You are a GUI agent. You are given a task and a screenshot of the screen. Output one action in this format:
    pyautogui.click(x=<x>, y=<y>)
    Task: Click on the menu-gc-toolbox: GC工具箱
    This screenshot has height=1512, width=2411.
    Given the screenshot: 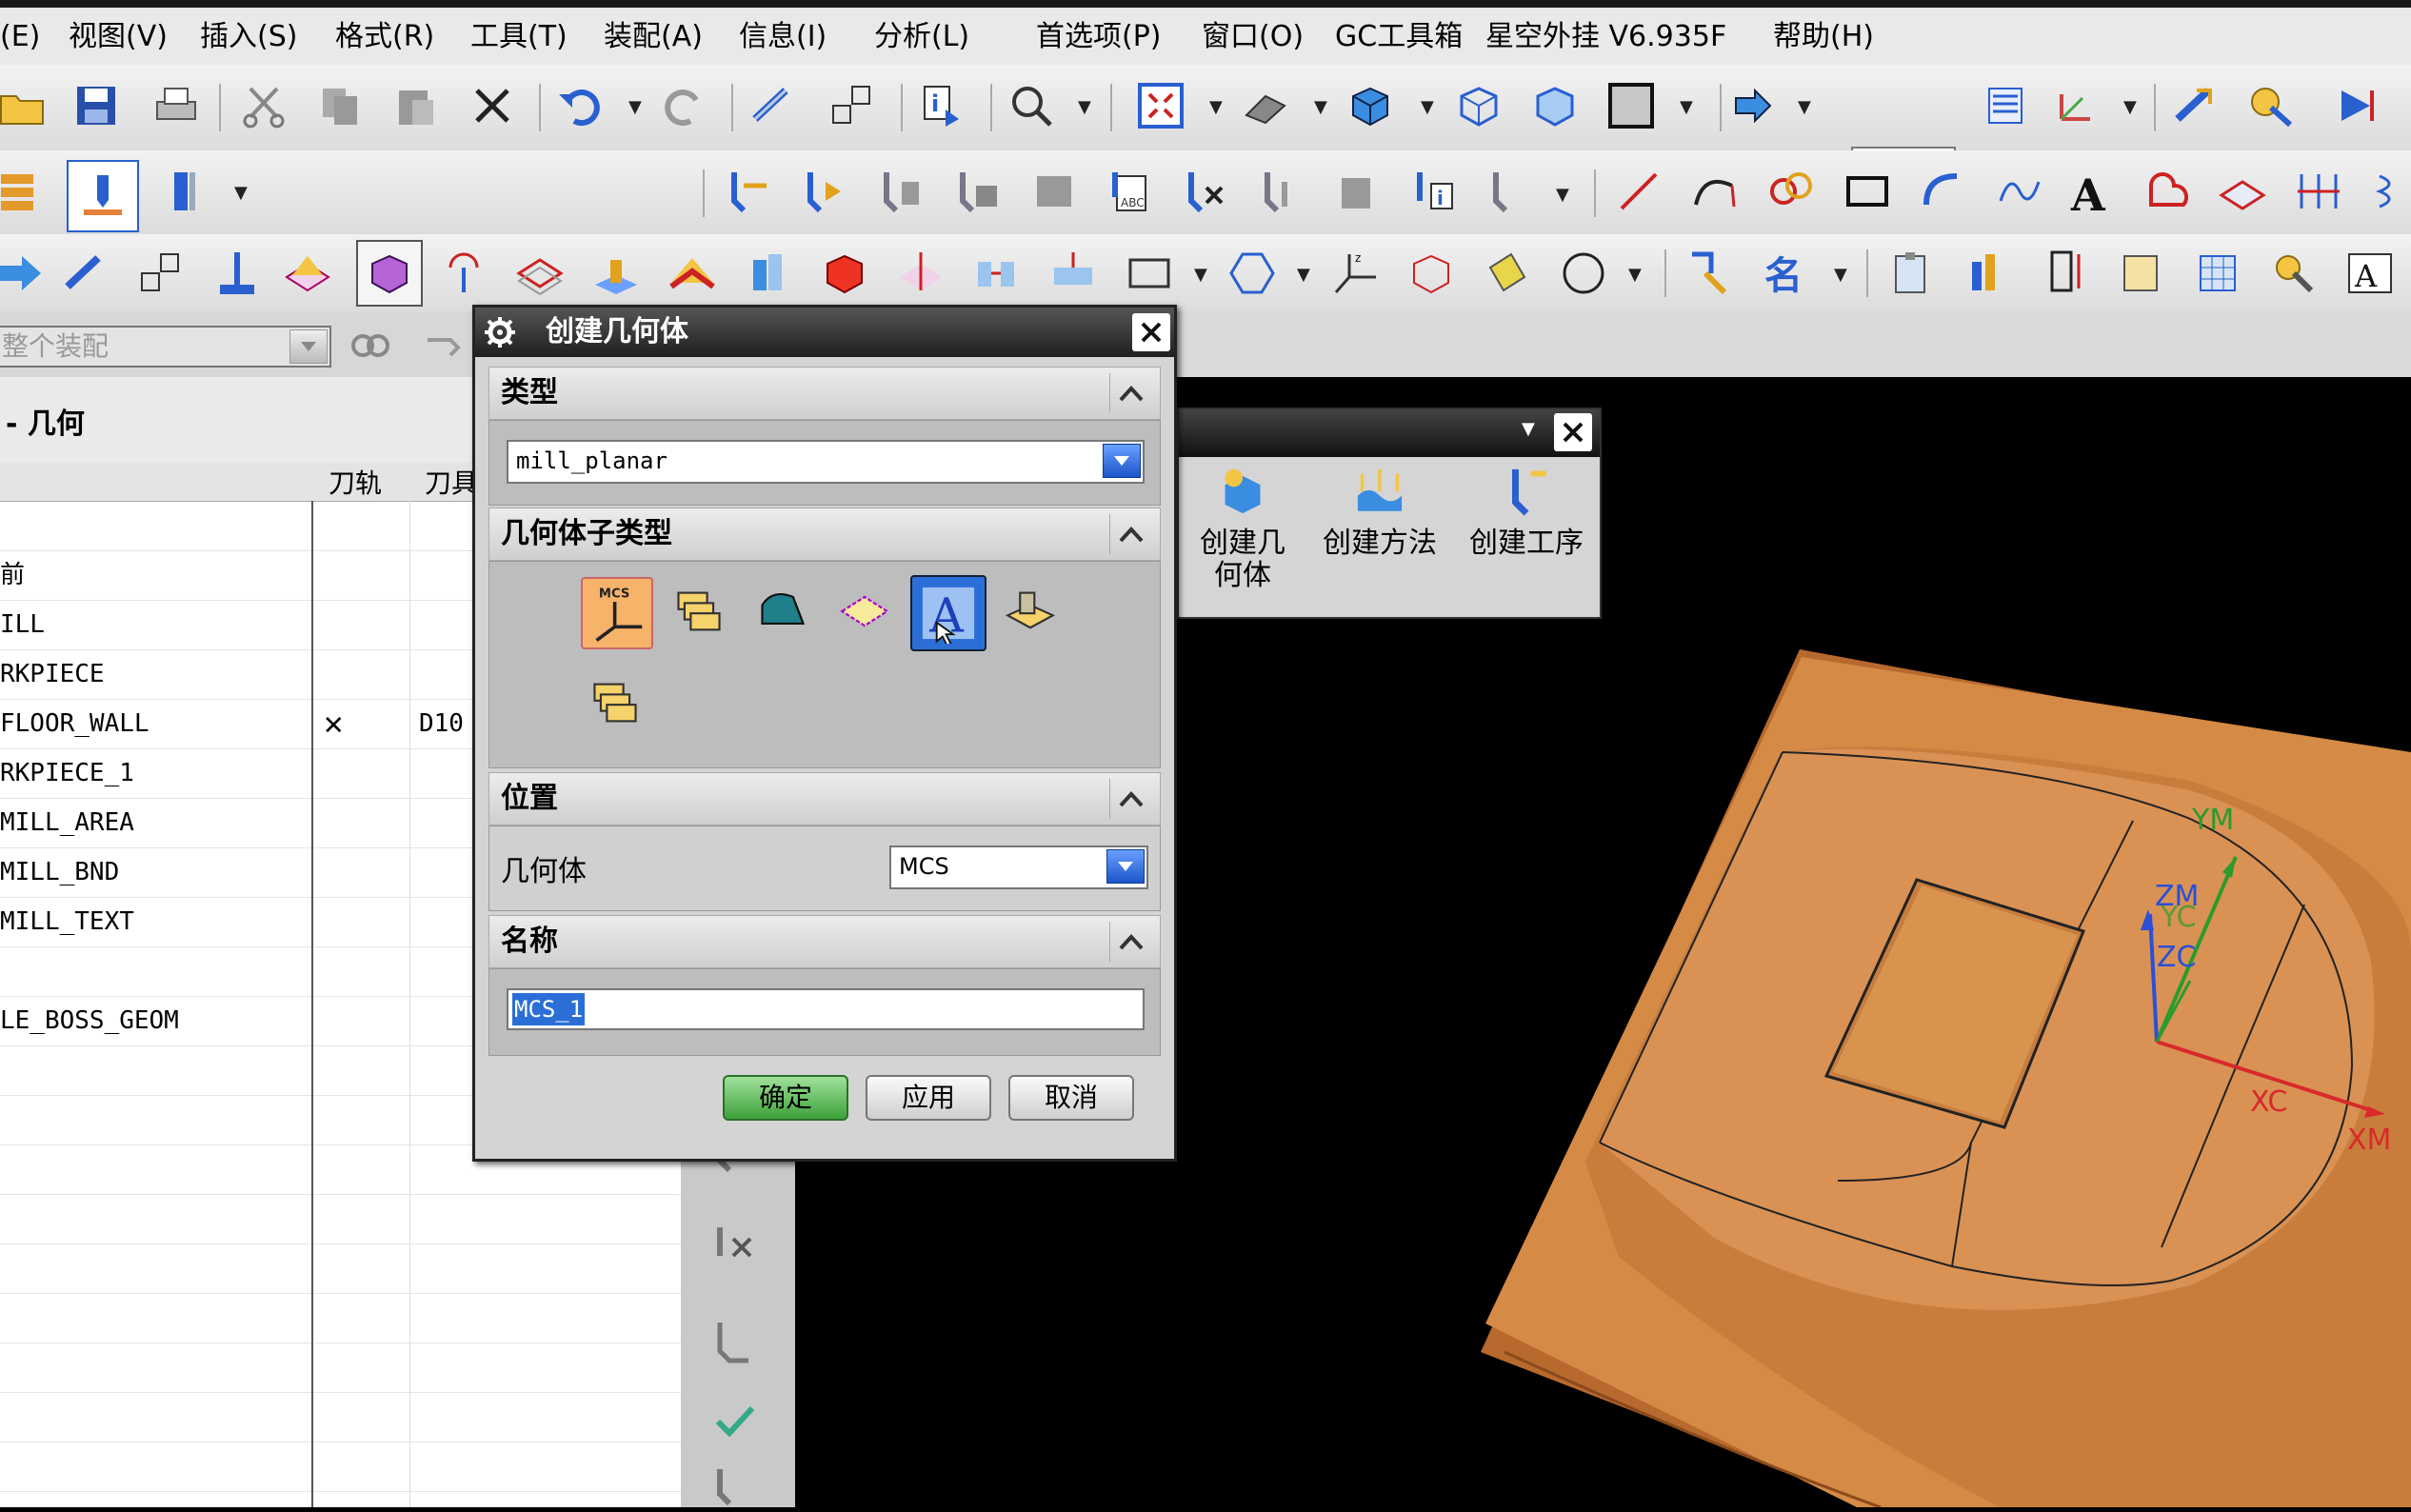 What is the action you would take?
    pyautogui.click(x=1399, y=37)
    